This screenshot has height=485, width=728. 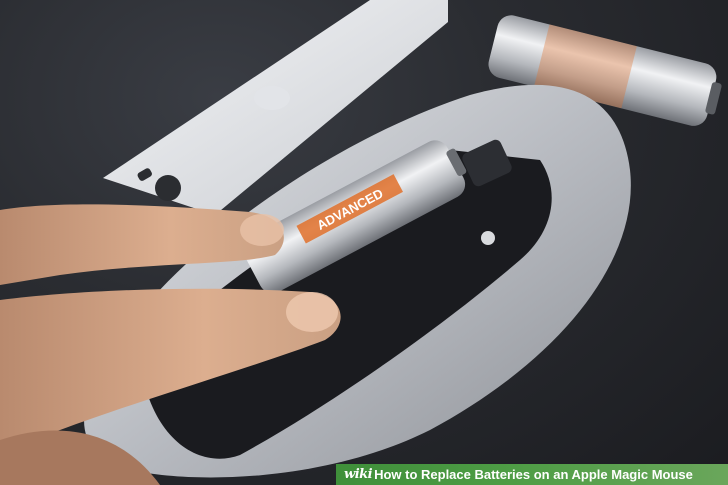 What do you see at coordinates (262, 230) in the screenshot?
I see `fingernail` at bounding box center [262, 230].